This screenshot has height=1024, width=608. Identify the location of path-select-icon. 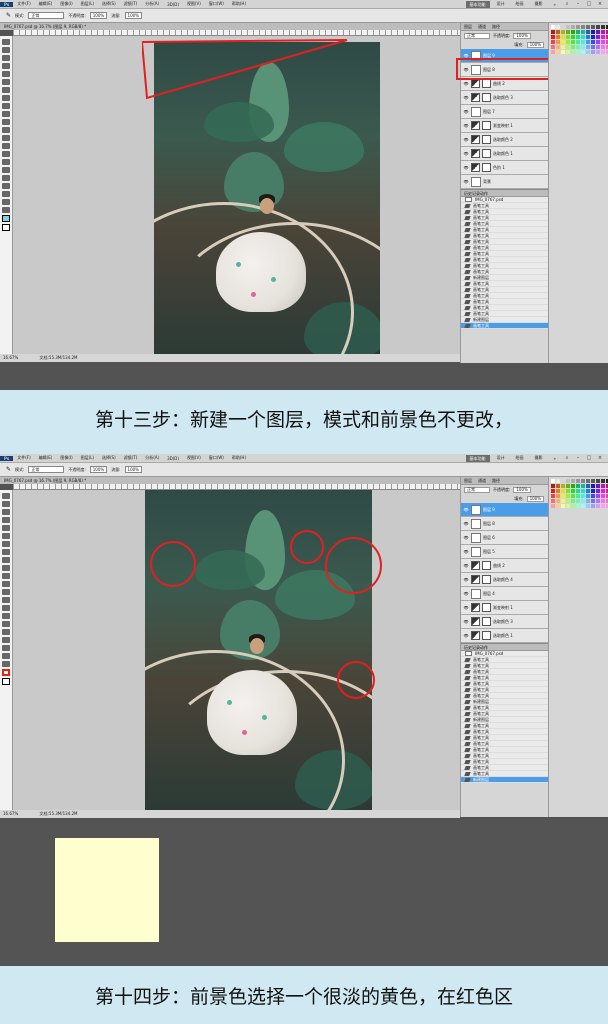
(6, 170).